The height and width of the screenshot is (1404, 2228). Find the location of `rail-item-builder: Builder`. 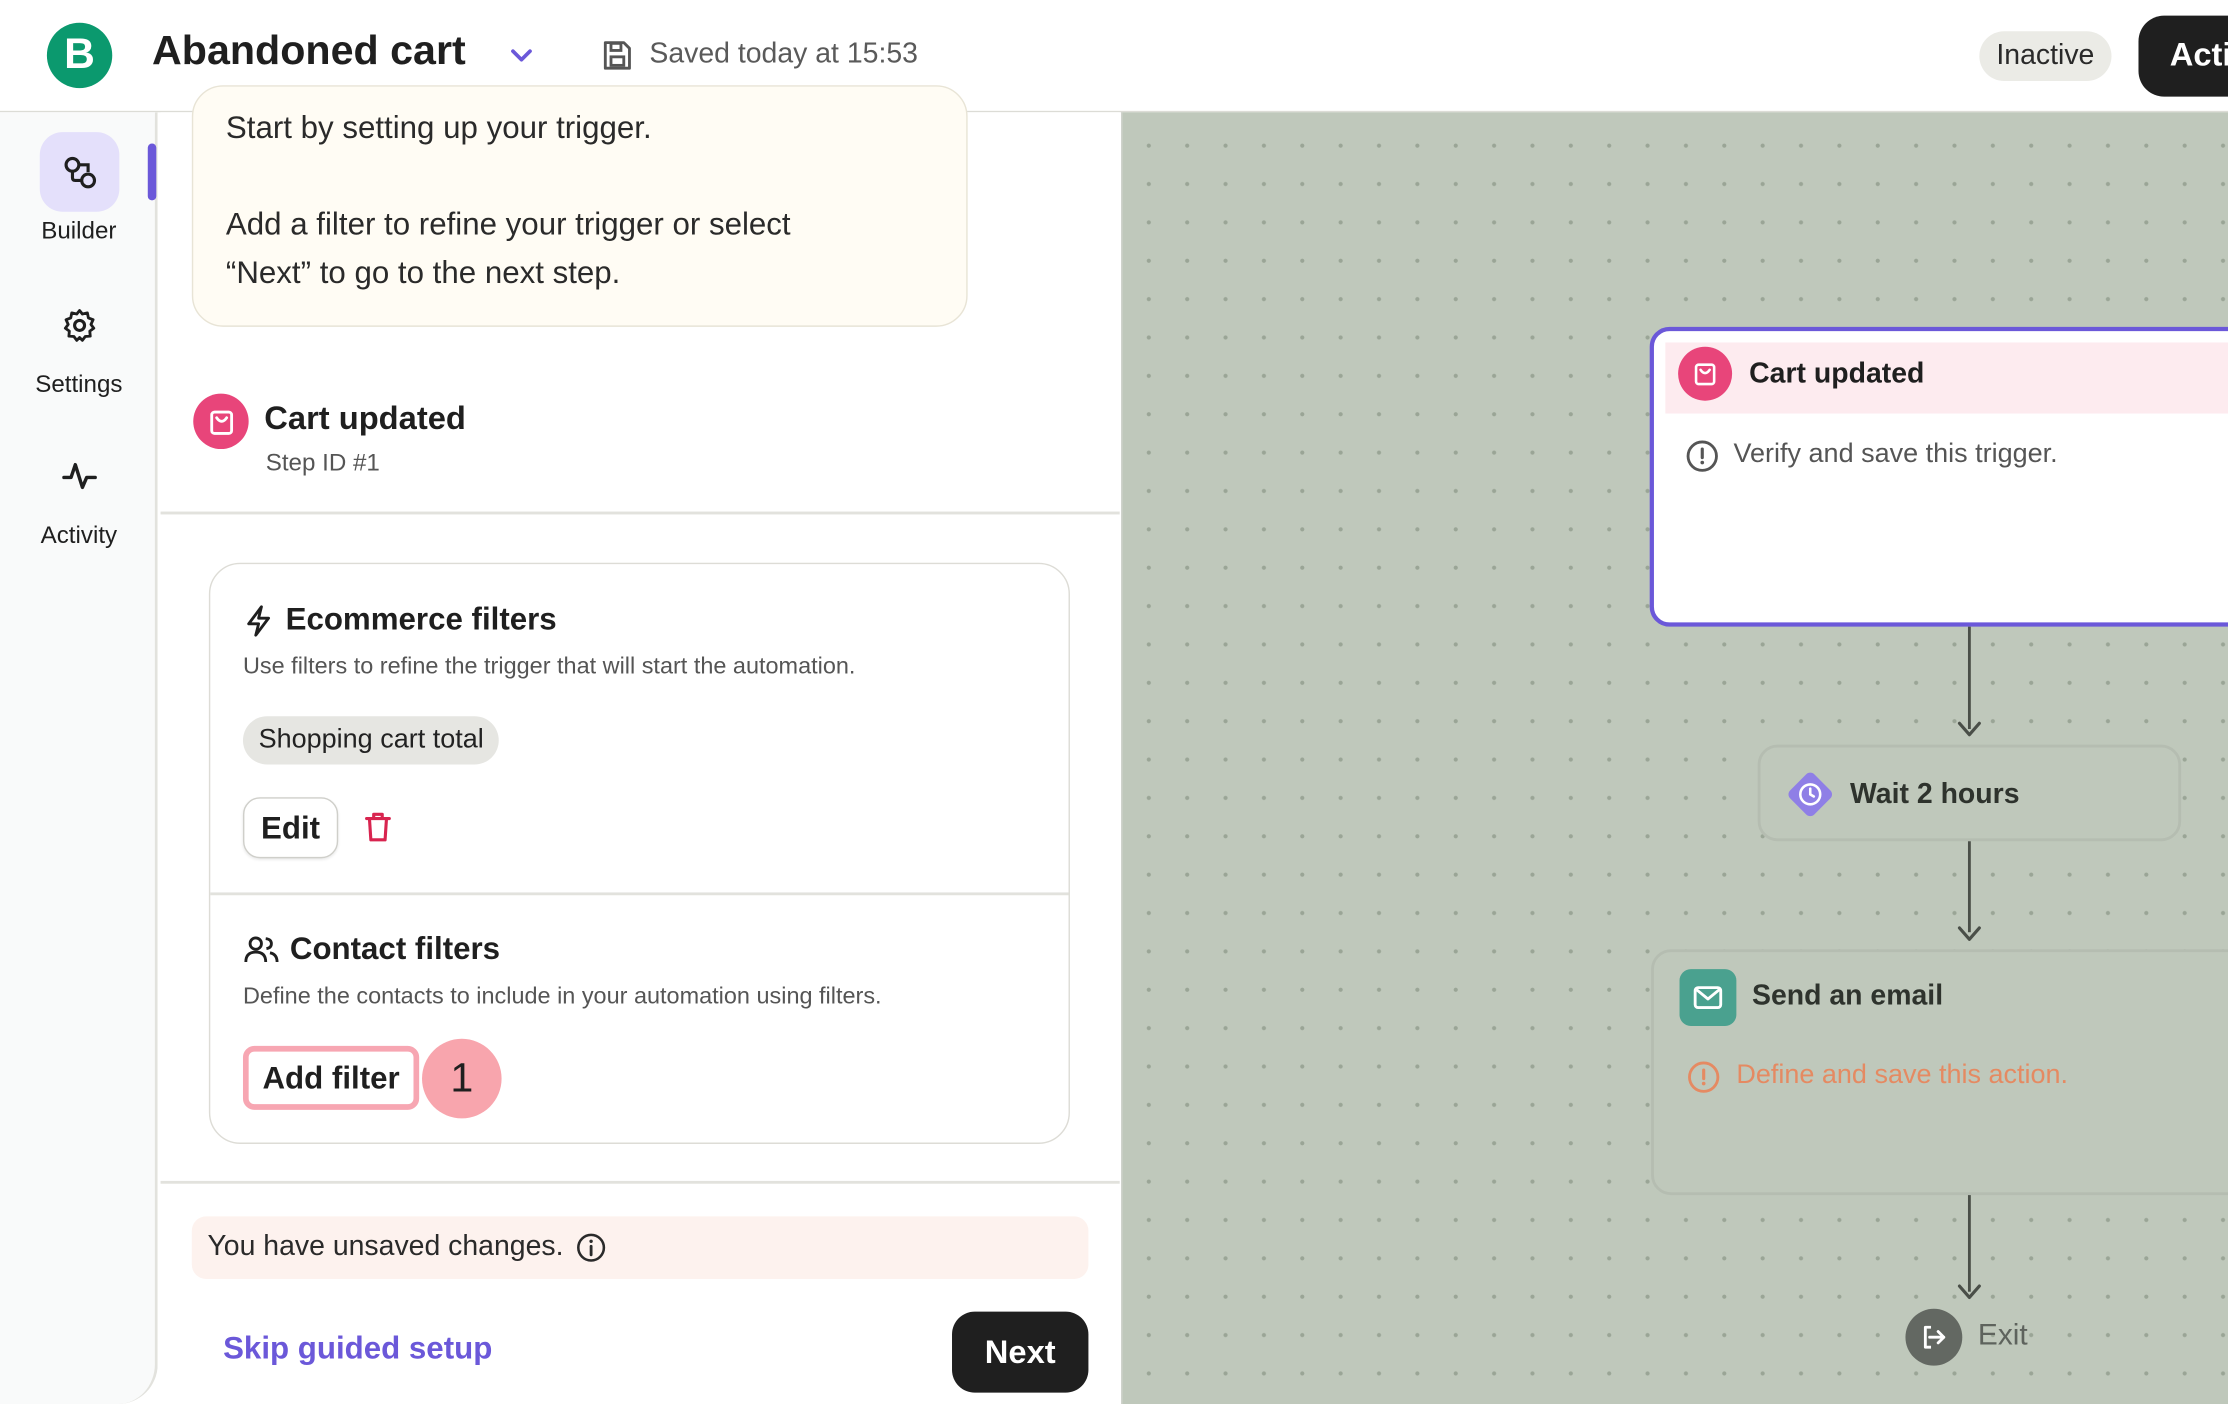

rail-item-builder: Builder is located at coordinates (79, 189).